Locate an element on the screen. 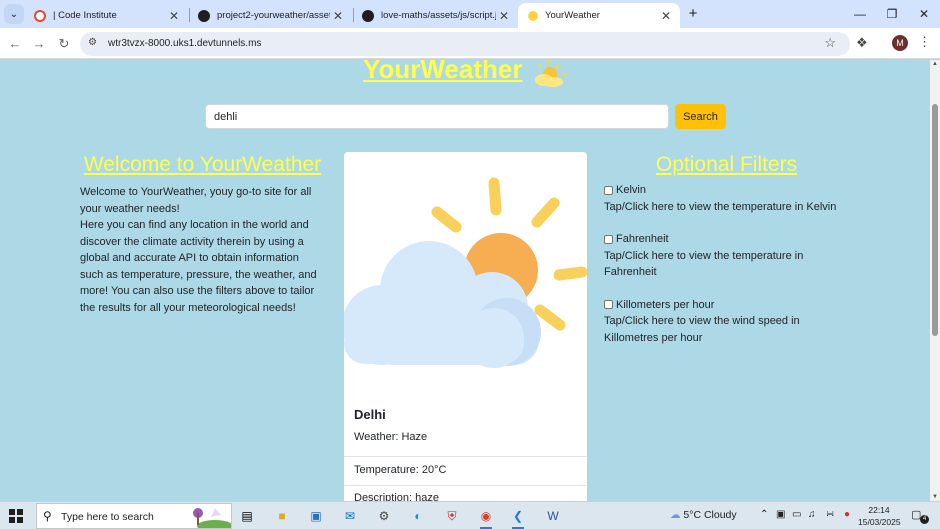 The height and width of the screenshot is (529, 940). taskbar-weather: ☁ 5°C Cloudy is located at coordinates (703, 515).